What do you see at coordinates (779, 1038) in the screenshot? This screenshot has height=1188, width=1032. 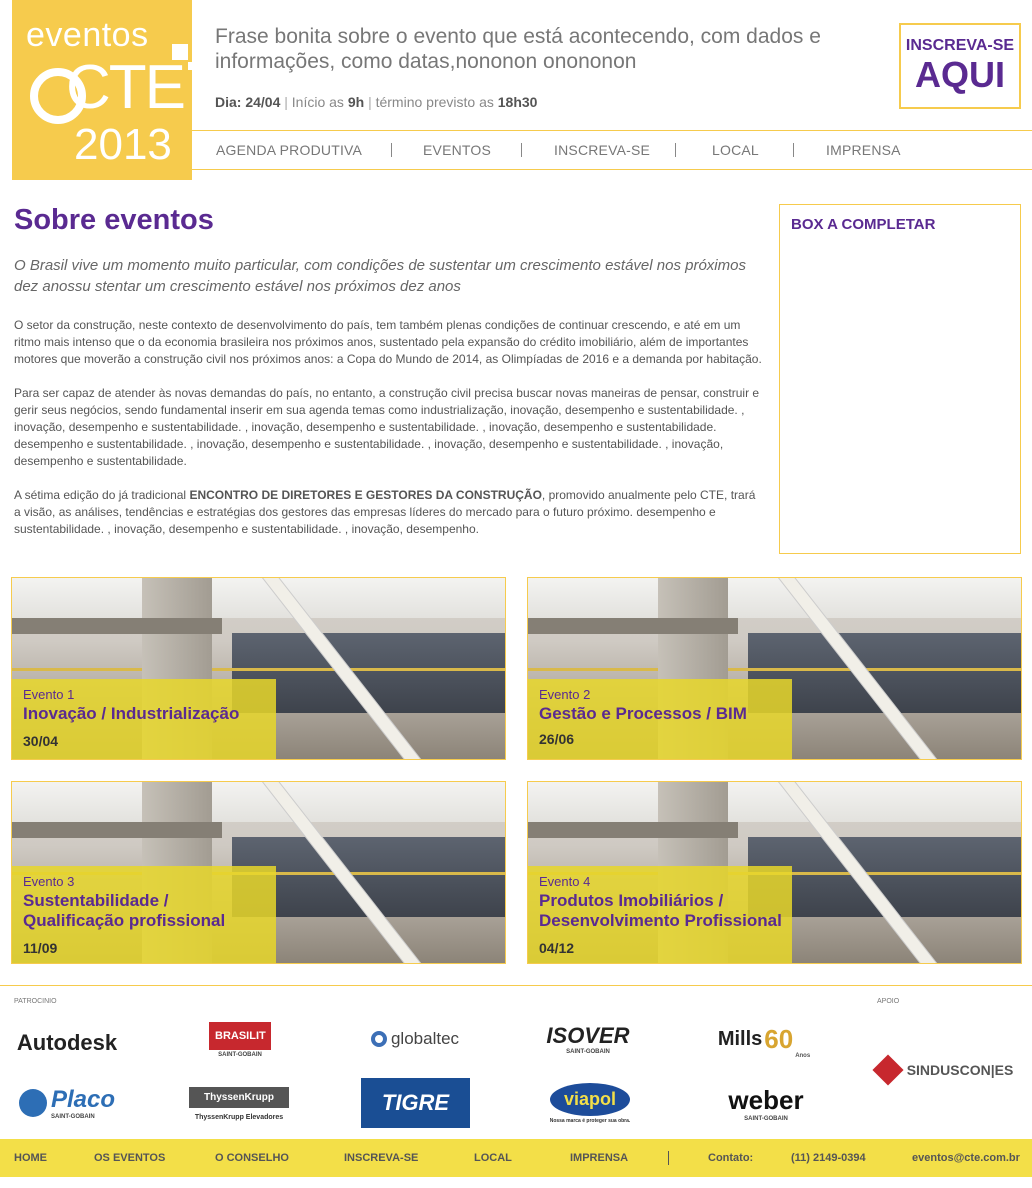 I see `logo-mills-60: 60` at bounding box center [779, 1038].